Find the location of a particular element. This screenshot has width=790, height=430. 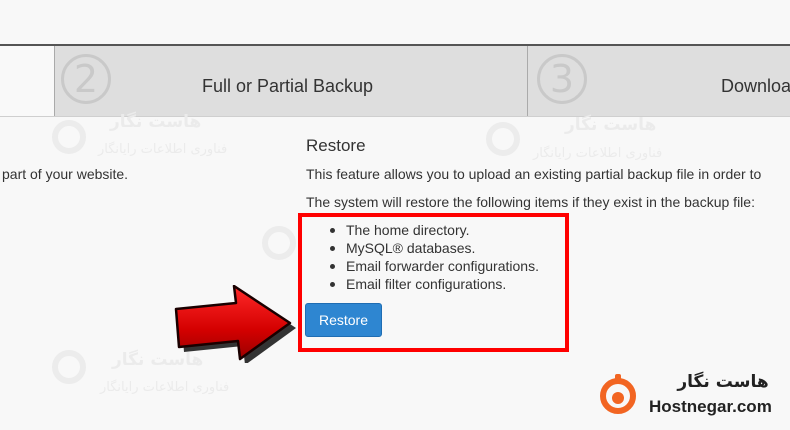

brand-logo-icon is located at coordinates (618, 394).